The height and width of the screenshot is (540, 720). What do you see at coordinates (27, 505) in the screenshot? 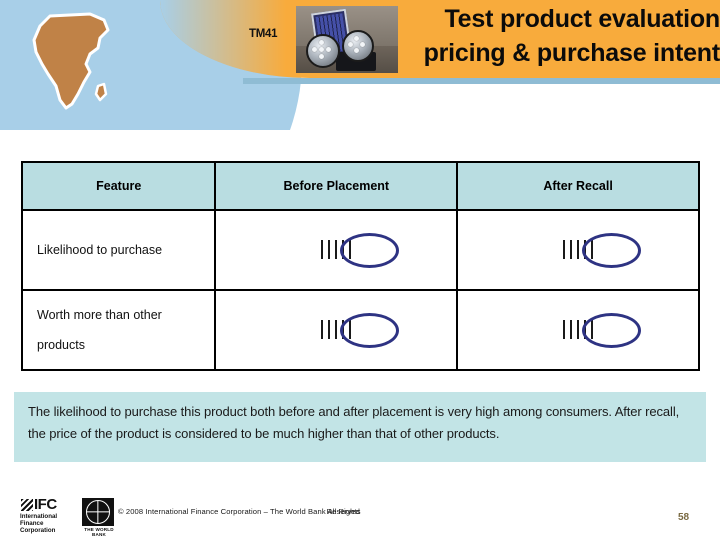
I see `ifc-mark-icon` at bounding box center [27, 505].